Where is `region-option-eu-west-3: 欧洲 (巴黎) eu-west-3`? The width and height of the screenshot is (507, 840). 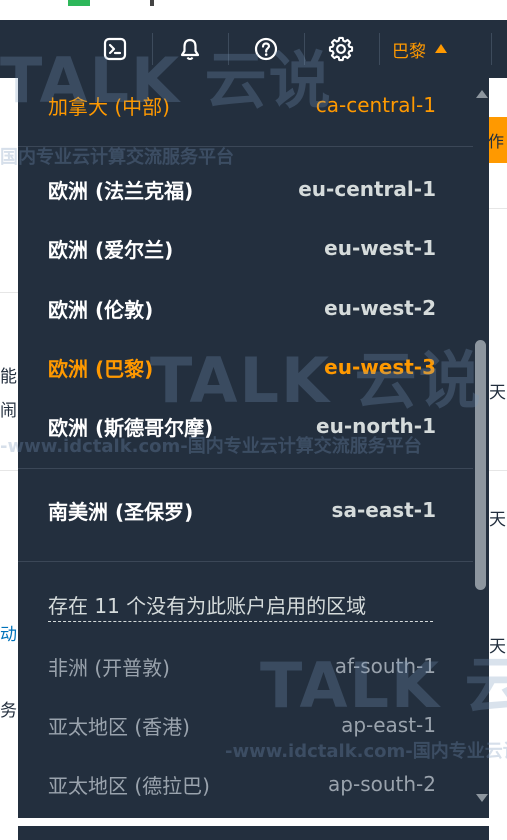 region-option-eu-west-3: 欧洲 (巴黎) eu-west-3 is located at coordinates (242, 367).